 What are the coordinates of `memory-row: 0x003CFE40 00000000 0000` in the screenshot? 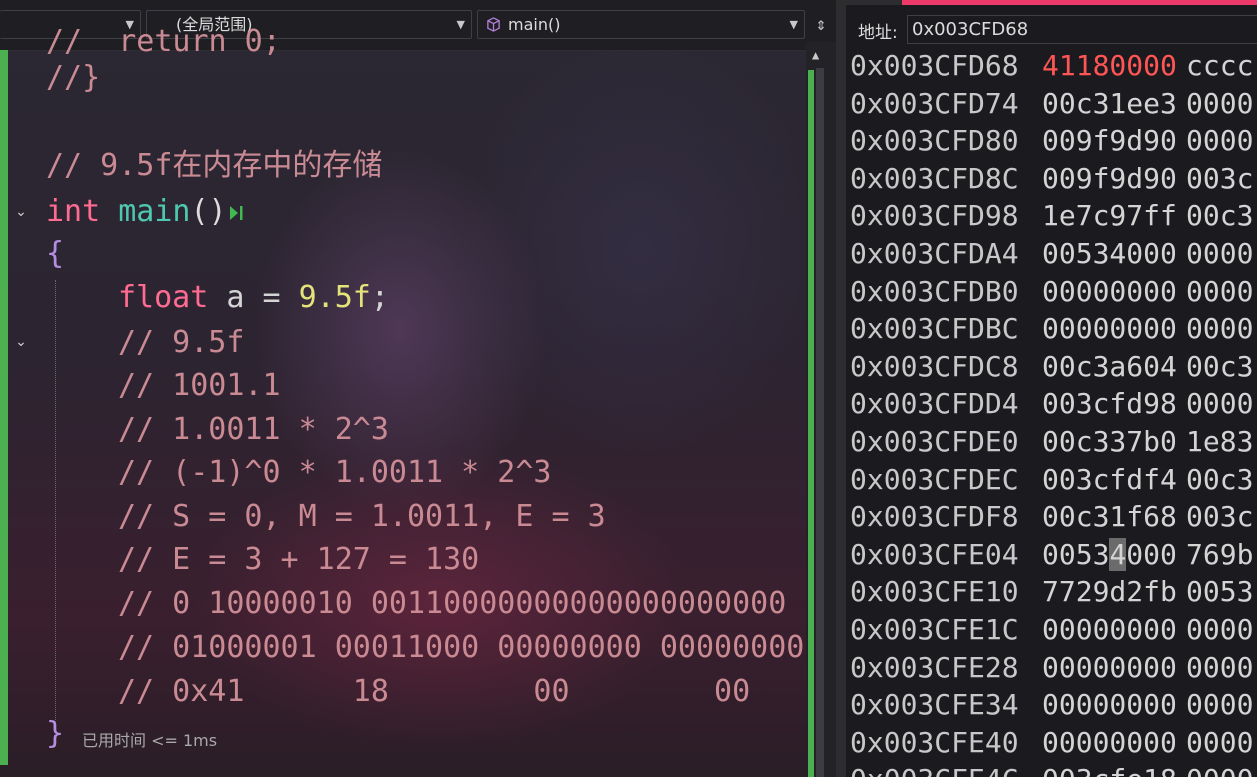 It's located at (1051, 743).